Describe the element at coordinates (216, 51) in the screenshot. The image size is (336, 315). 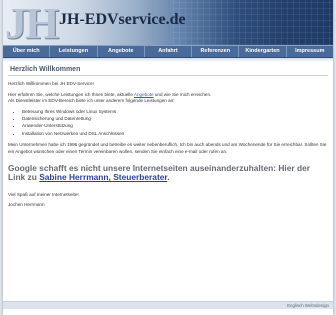
I see `nav-item-referenzen: Referenzen` at that location.